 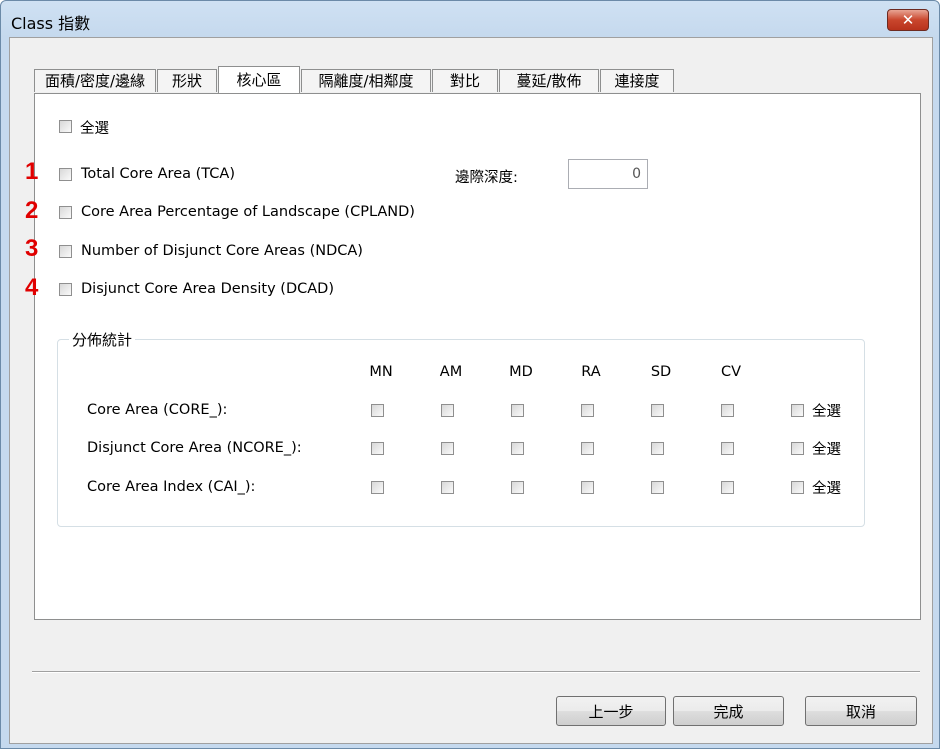 I want to click on column-header-mn: MN, so click(x=381, y=372).